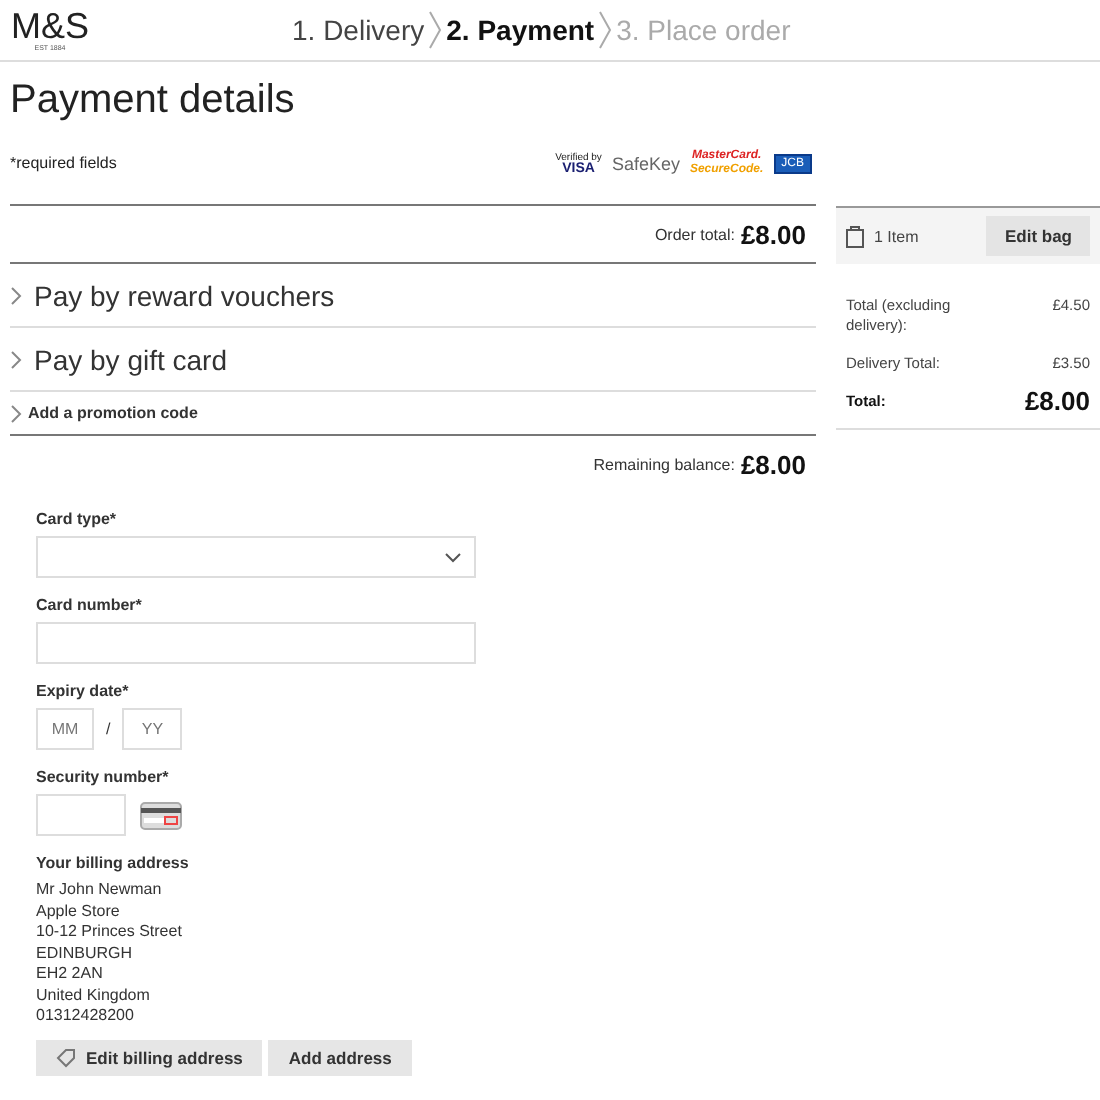  What do you see at coordinates (66, 1057) in the screenshot?
I see `tag-icon` at bounding box center [66, 1057].